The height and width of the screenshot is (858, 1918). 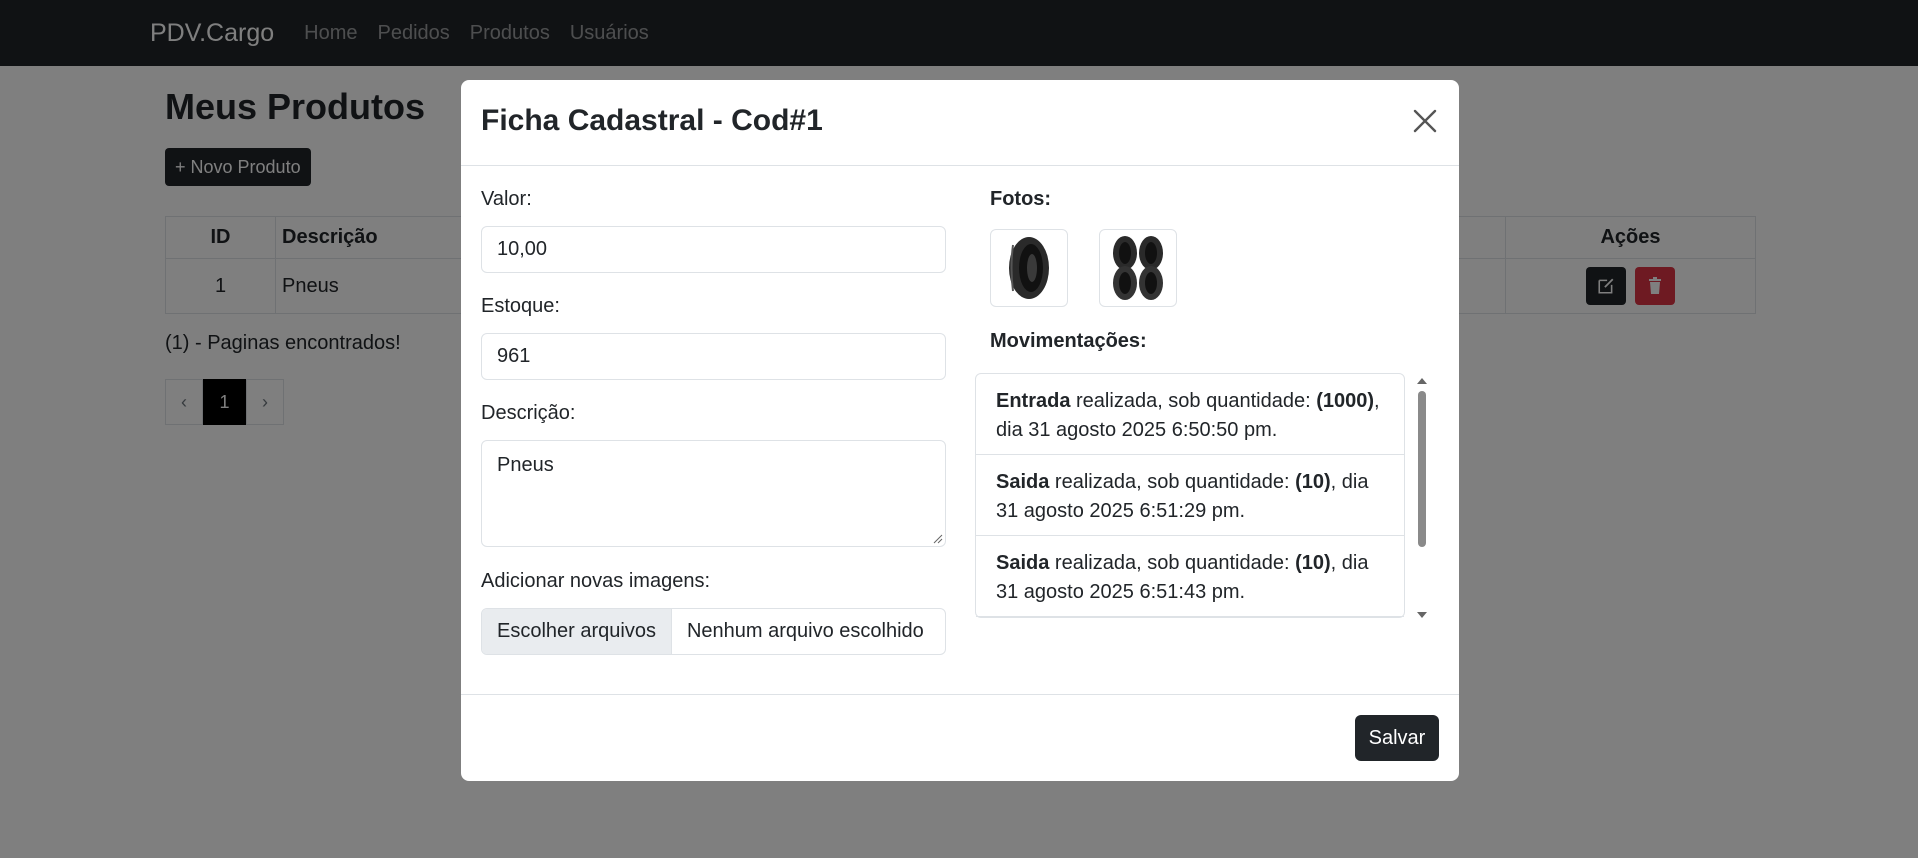 I want to click on descricao-value: Pneus, so click(x=525, y=465).